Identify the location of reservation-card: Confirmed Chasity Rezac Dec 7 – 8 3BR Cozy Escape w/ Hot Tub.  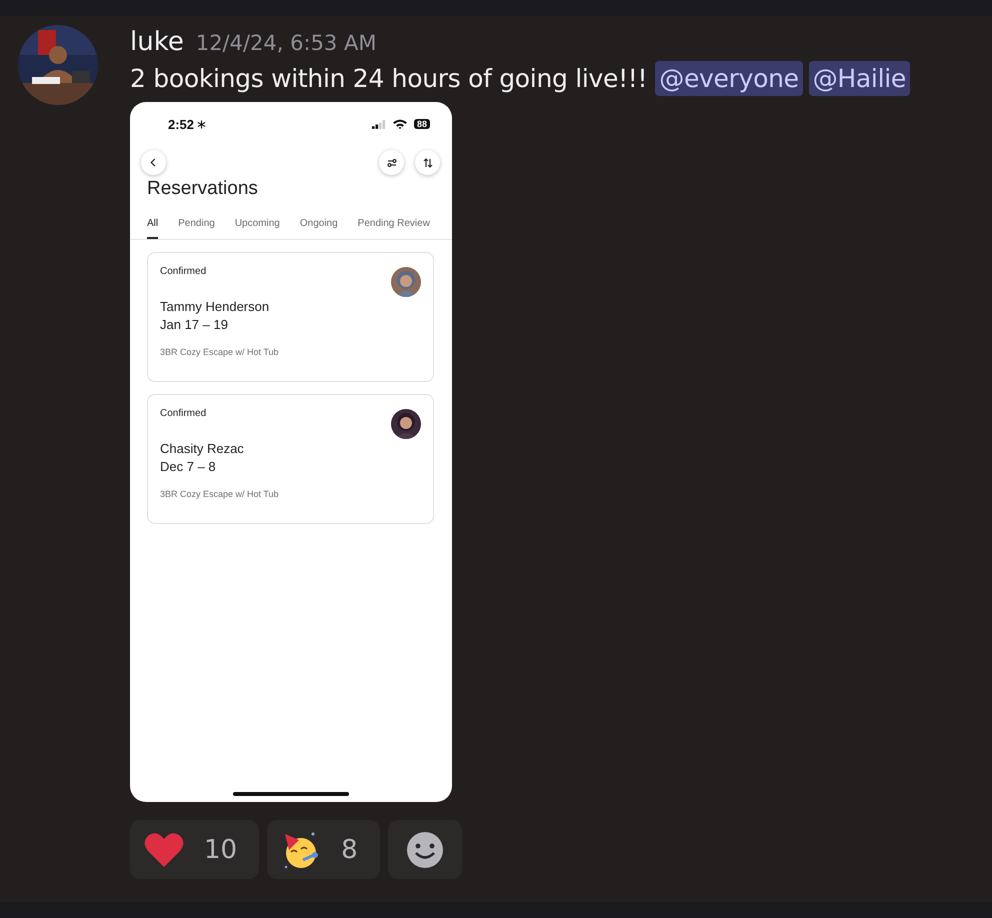
(290, 459).